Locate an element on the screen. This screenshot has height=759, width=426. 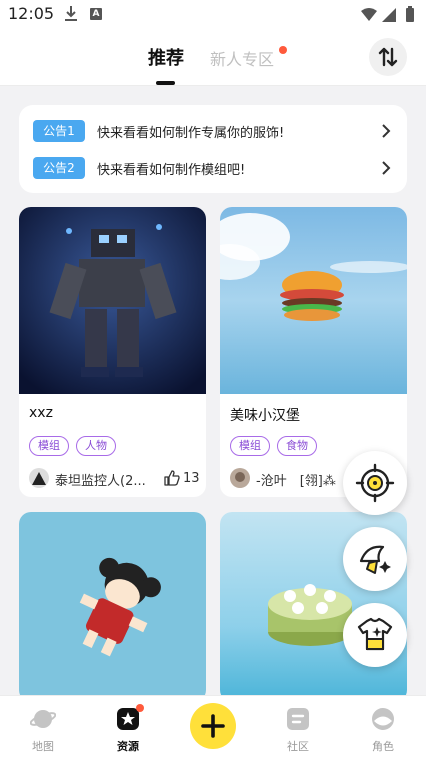
card-title: xxz is located at coordinates (41, 413).